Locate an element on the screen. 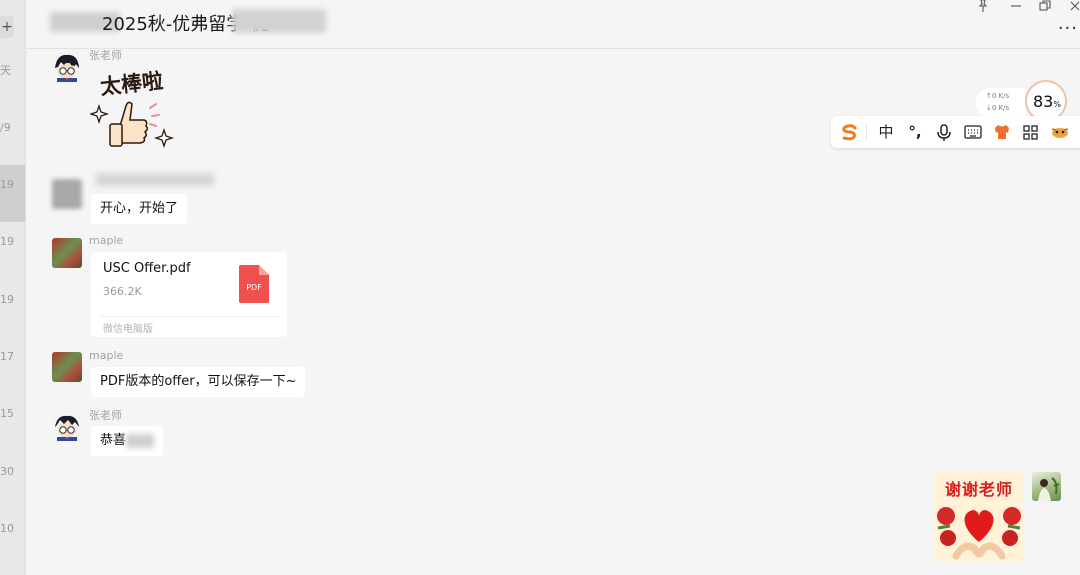 Image resolution: width=1080 pixels, height=575 pixels. chat-list-time: 17 is located at coordinates (7, 356).